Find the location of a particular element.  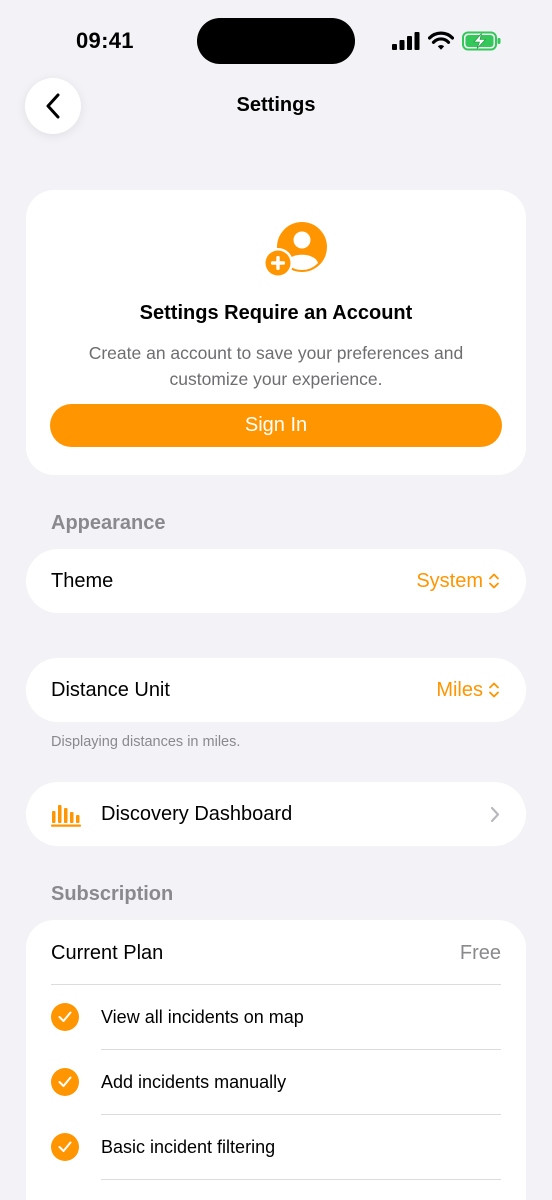

status-time: 09:41 is located at coordinates (105, 40).